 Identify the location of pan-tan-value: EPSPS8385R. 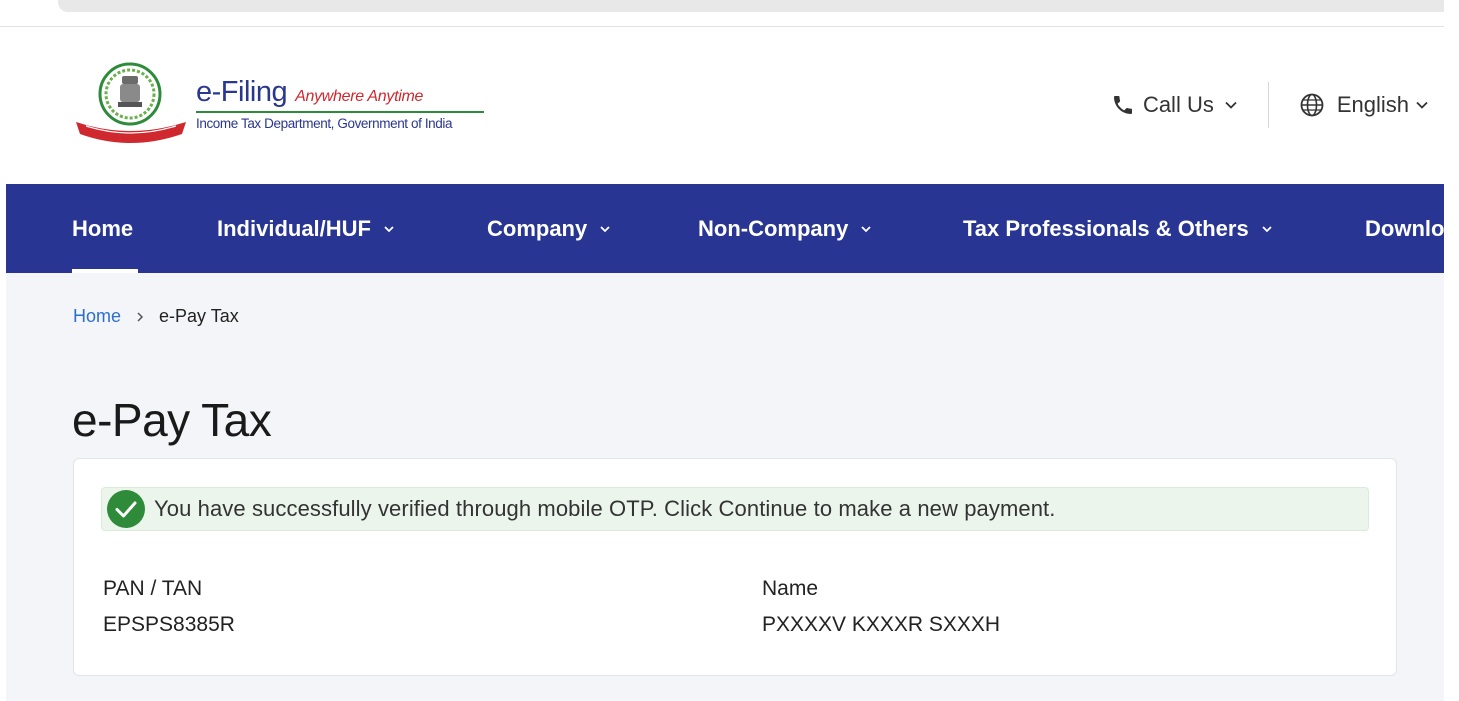
(169, 624).